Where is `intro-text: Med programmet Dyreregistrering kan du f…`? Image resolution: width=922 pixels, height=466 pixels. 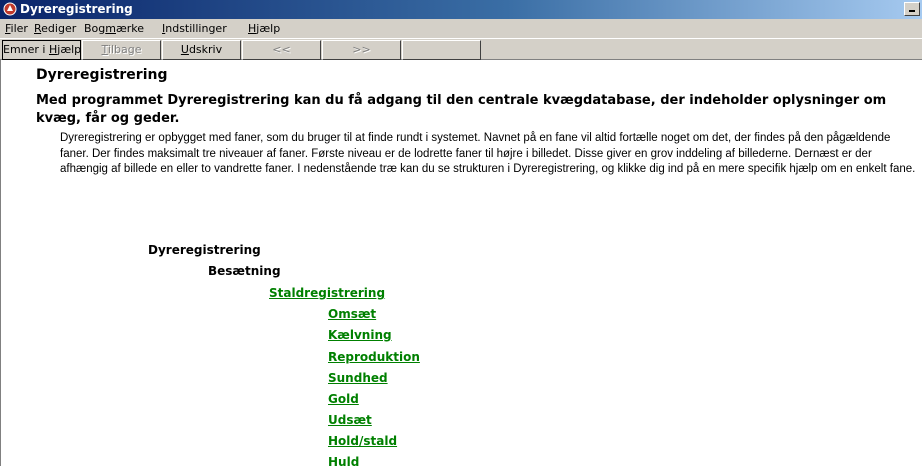
intro-text: Med programmet Dyreregistrering kan du f… is located at coordinates (461, 109).